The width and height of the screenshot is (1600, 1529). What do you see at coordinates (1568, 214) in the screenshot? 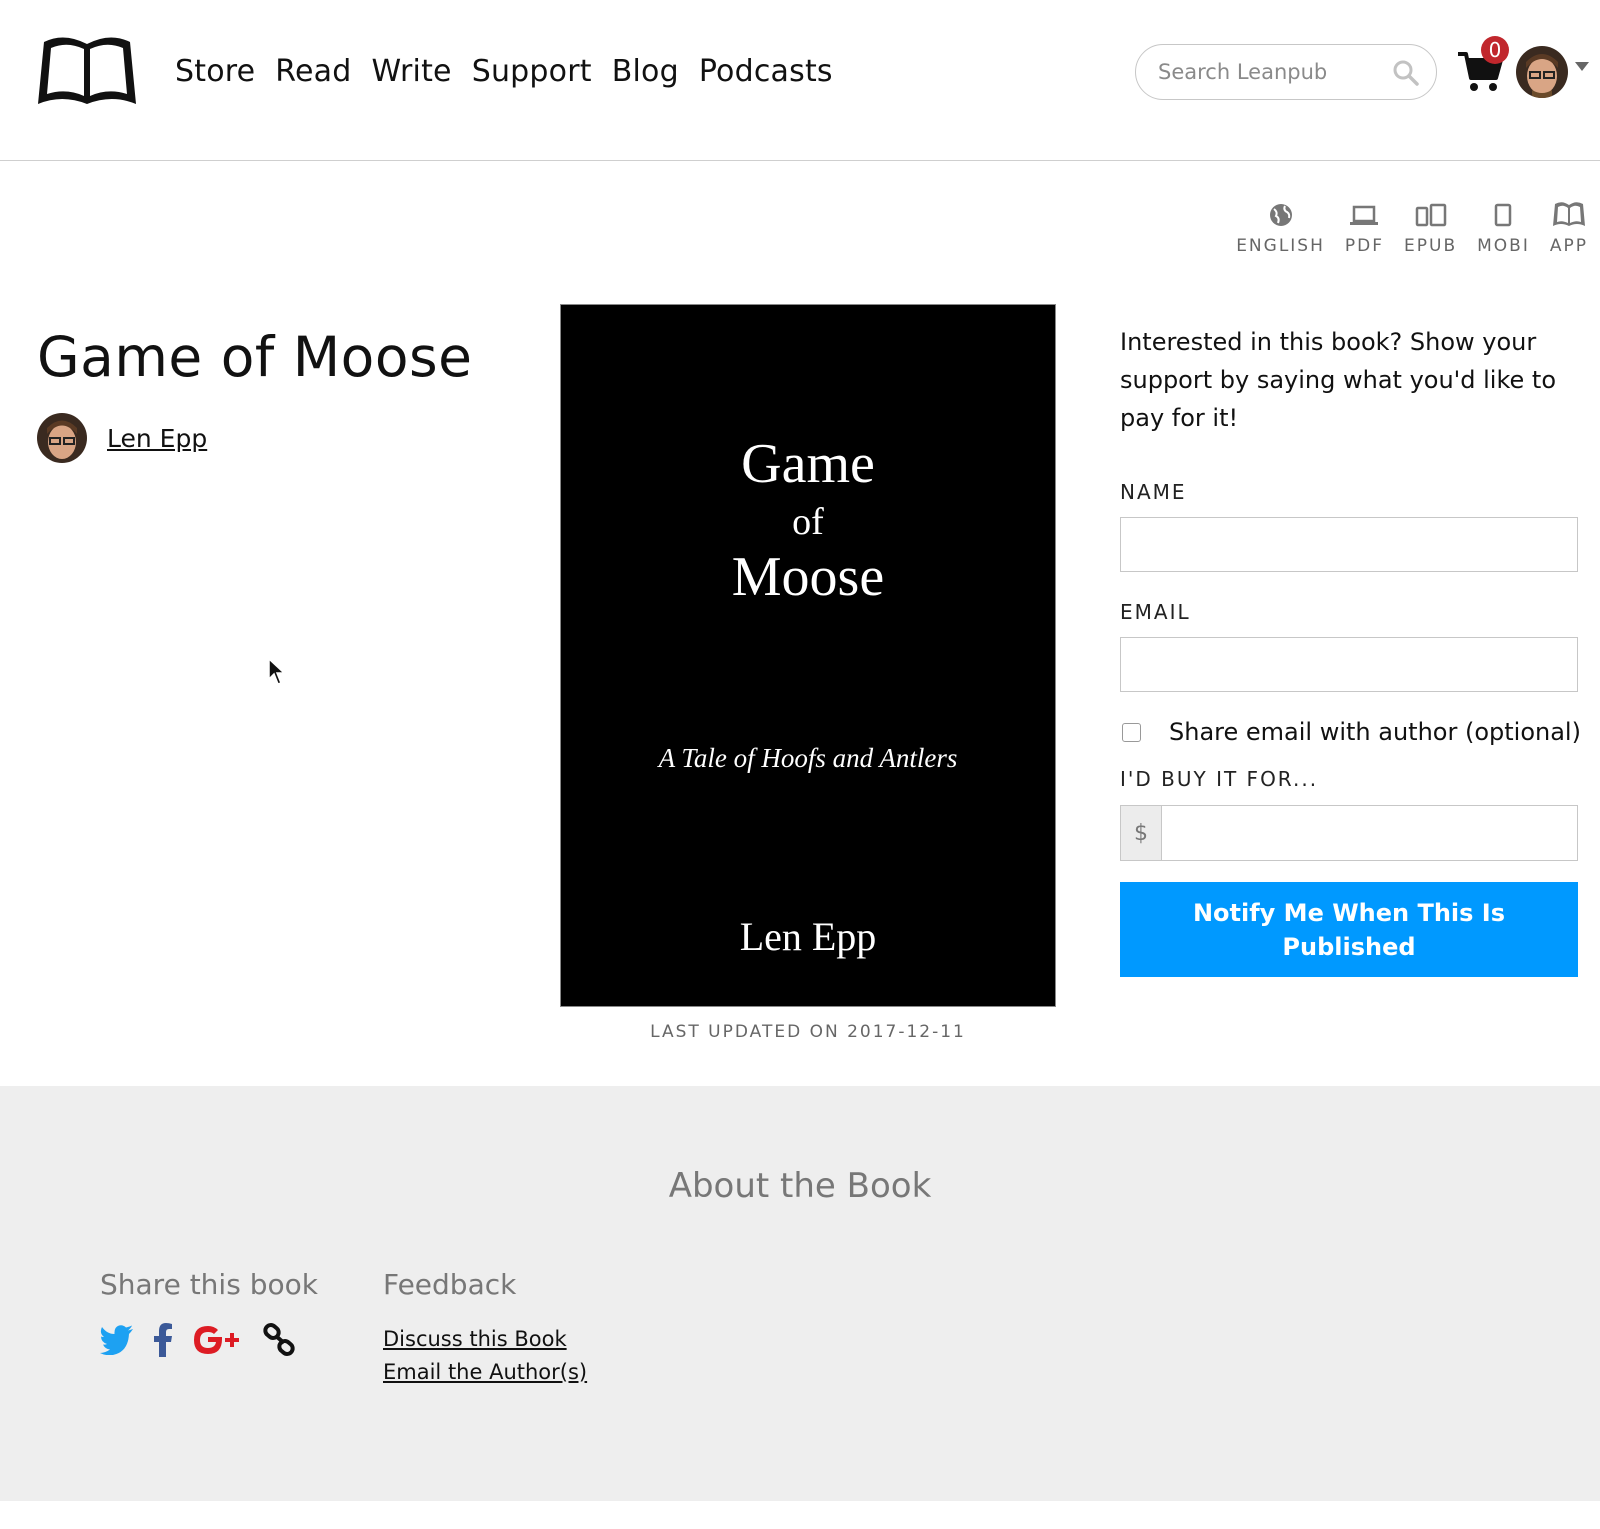
I see `book-app-icon` at bounding box center [1568, 214].